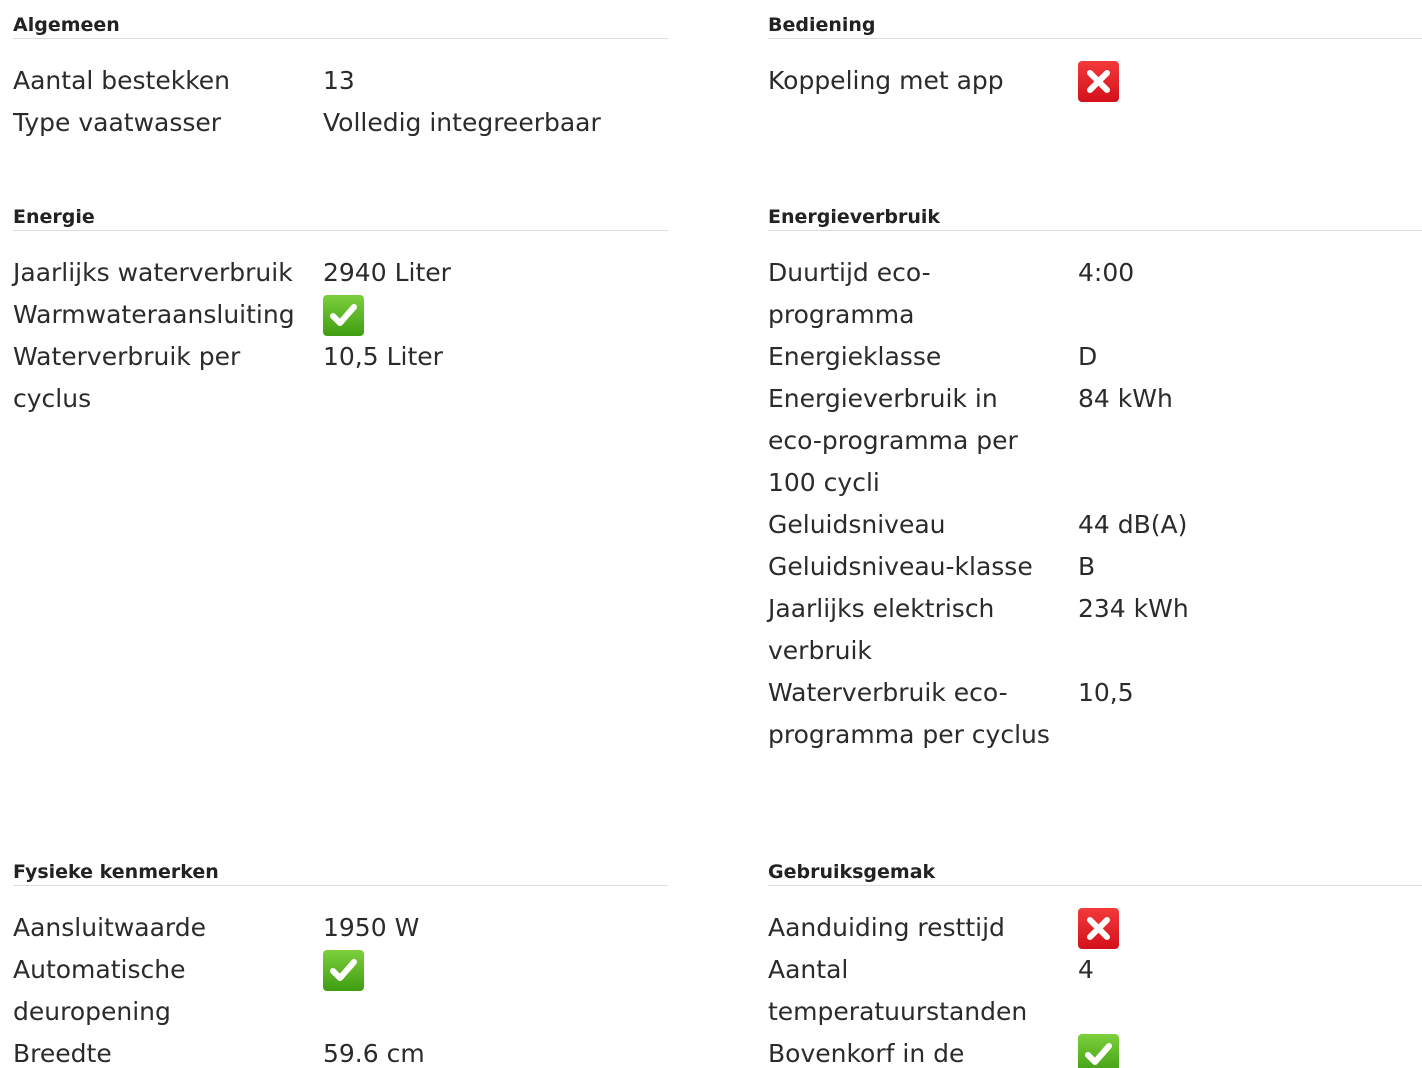 This screenshot has height=1068, width=1422. I want to click on spec-label: Bovenkorf in de, so click(866, 1053).